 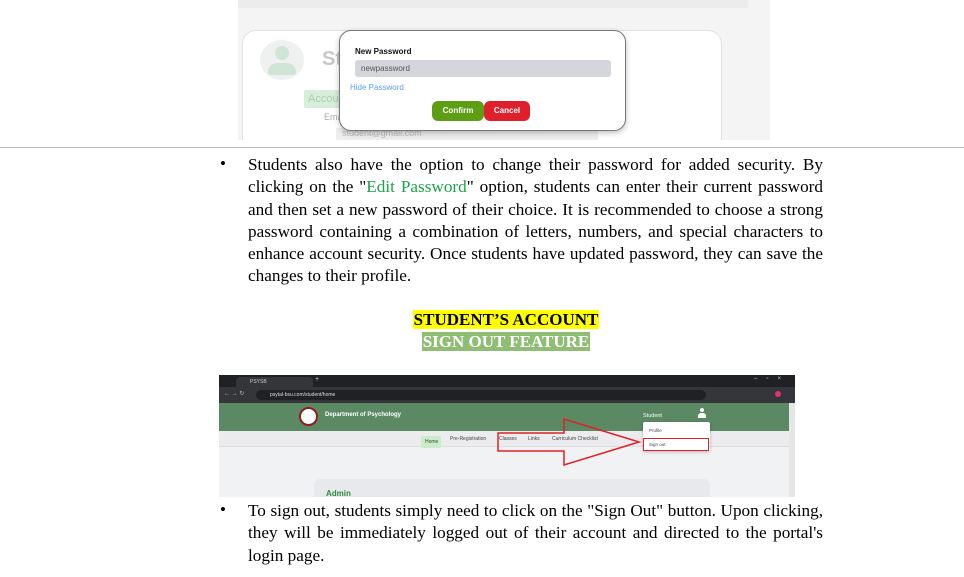 I want to click on heading-line1: STUDENT’S ACCOUNT, so click(x=506, y=319).